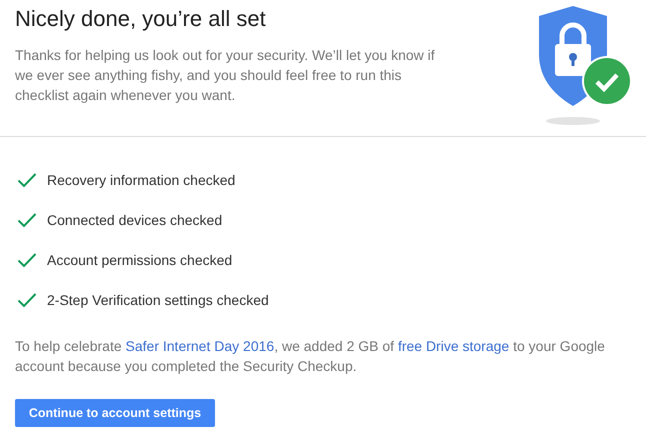  I want to click on page-title: Nicely done, you’re all set, so click(141, 19).